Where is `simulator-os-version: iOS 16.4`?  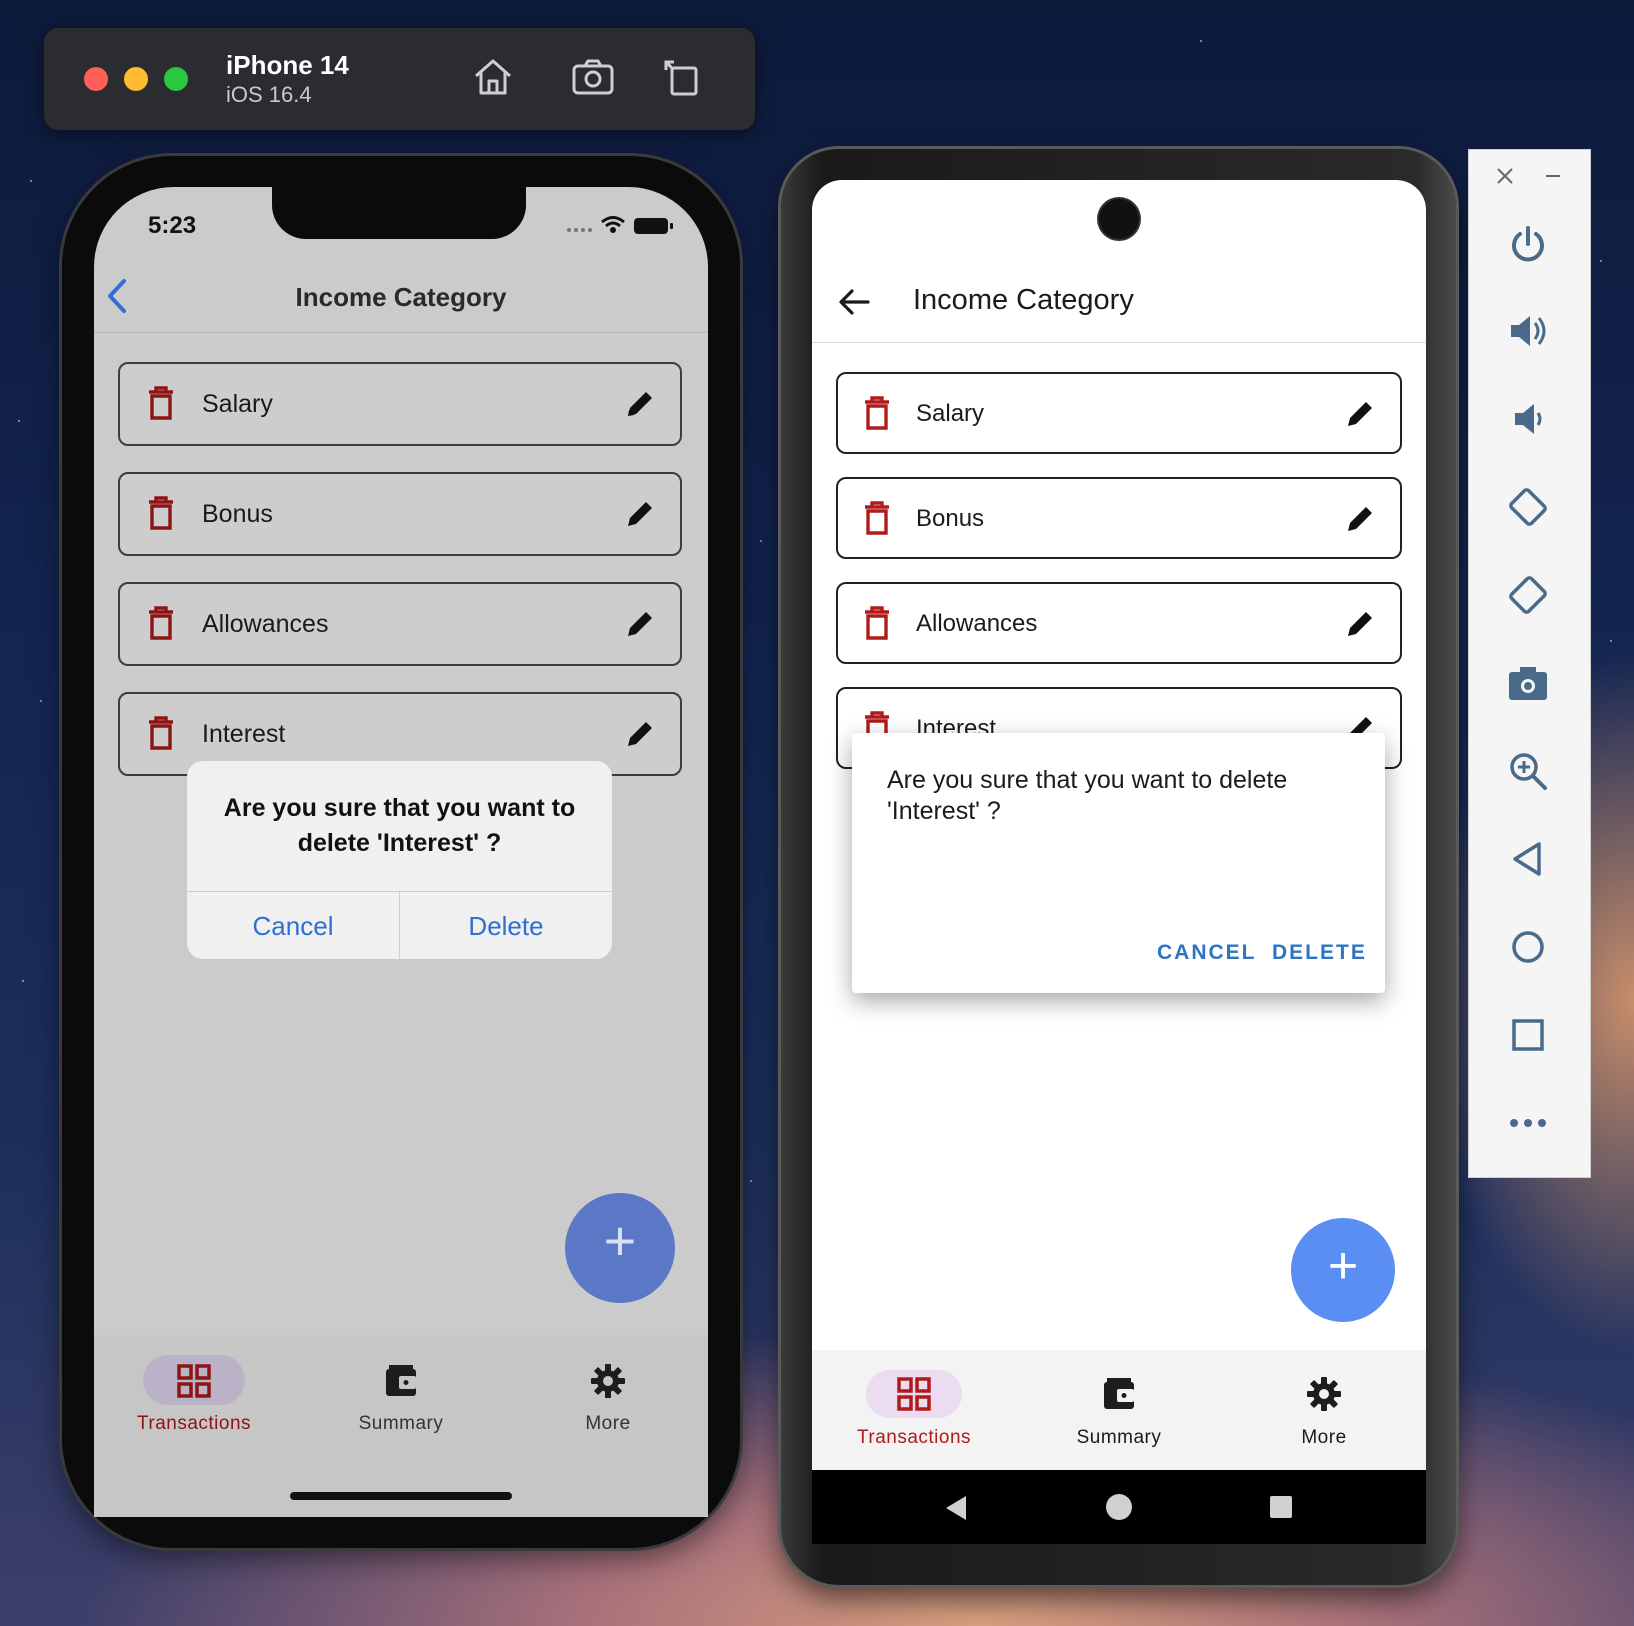 simulator-os-version: iOS 16.4 is located at coordinates (269, 94).